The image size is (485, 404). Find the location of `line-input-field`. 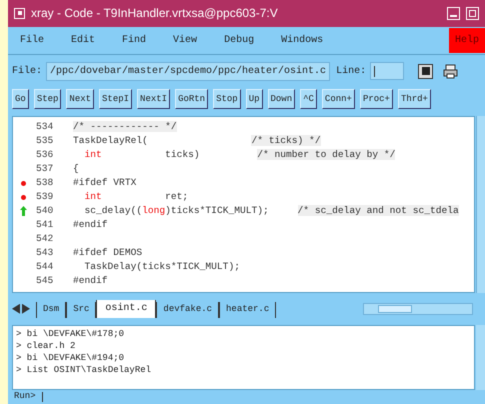

line-input-field is located at coordinates (387, 71).